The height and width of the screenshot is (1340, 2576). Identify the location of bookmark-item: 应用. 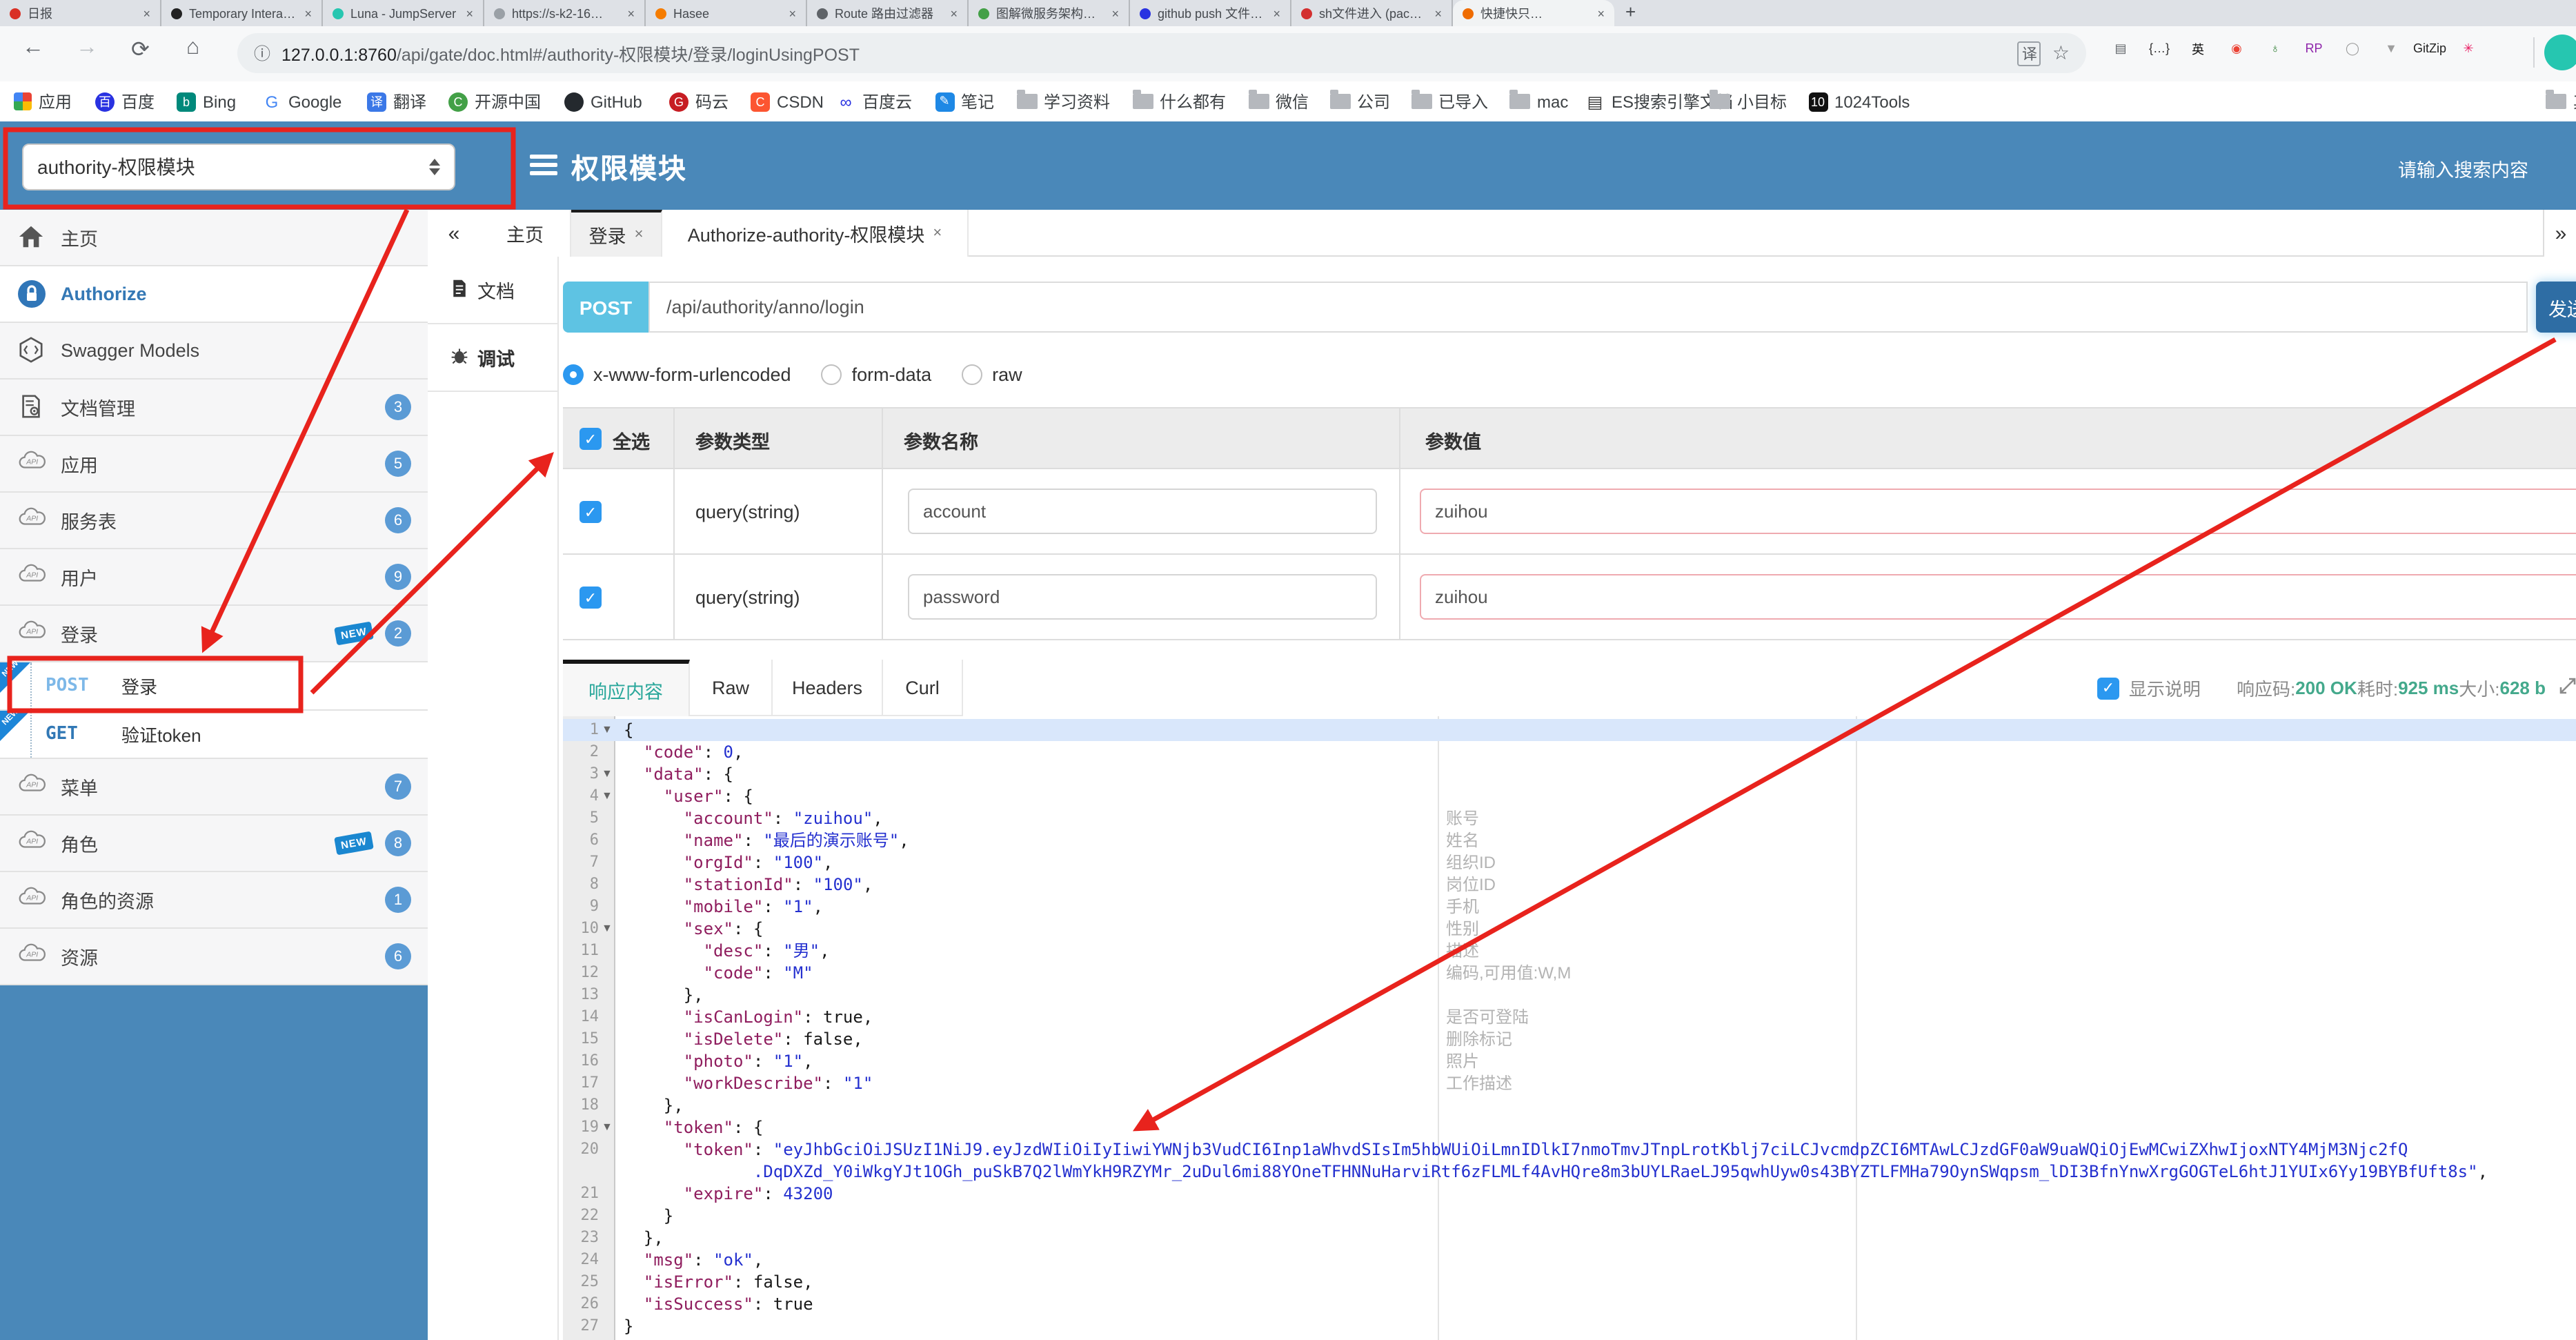
(43, 101).